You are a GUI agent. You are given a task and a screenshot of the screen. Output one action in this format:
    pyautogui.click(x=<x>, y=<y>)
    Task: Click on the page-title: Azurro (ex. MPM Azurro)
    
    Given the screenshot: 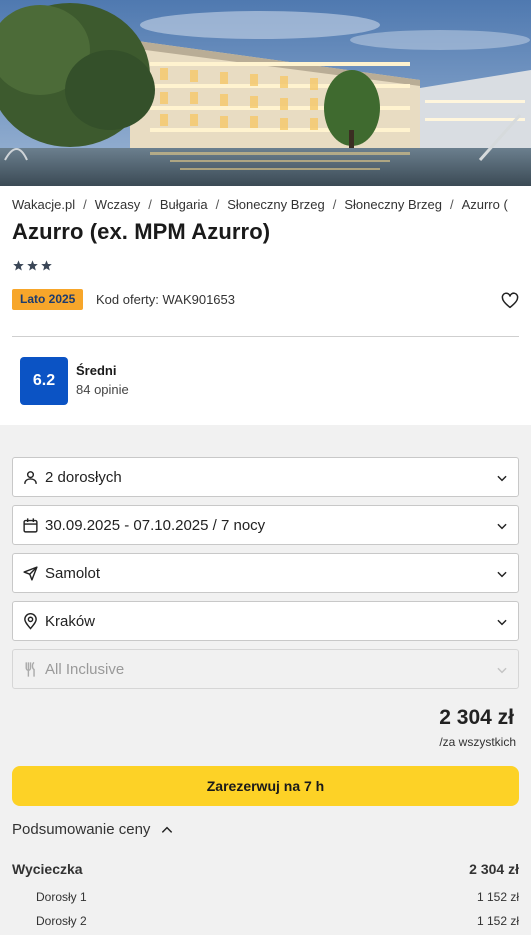 What is the action you would take?
    pyautogui.click(x=141, y=231)
    